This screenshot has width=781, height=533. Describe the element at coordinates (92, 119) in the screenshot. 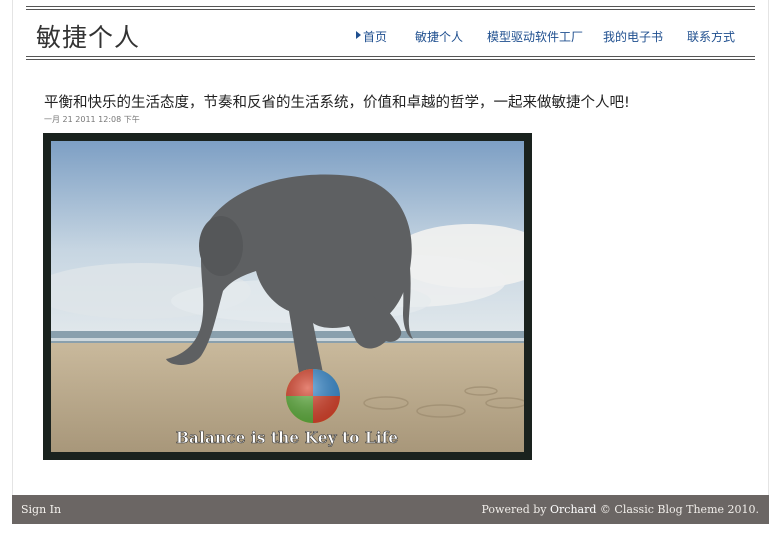

I see `post-date: 一月 21 2011 12:08 下午` at that location.